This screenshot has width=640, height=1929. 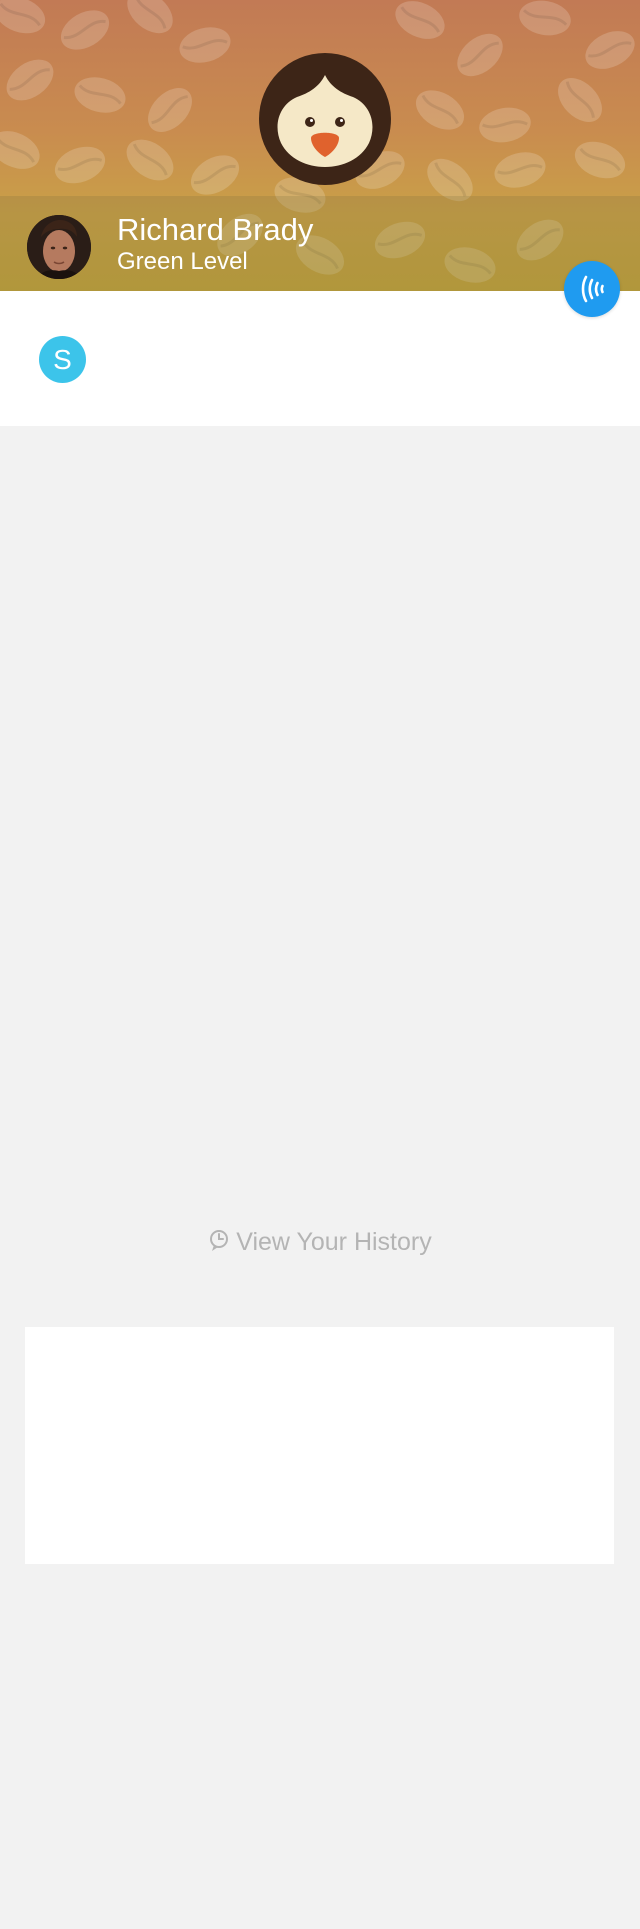 I want to click on view-history-link: View Your History, so click(x=320, y=1242).